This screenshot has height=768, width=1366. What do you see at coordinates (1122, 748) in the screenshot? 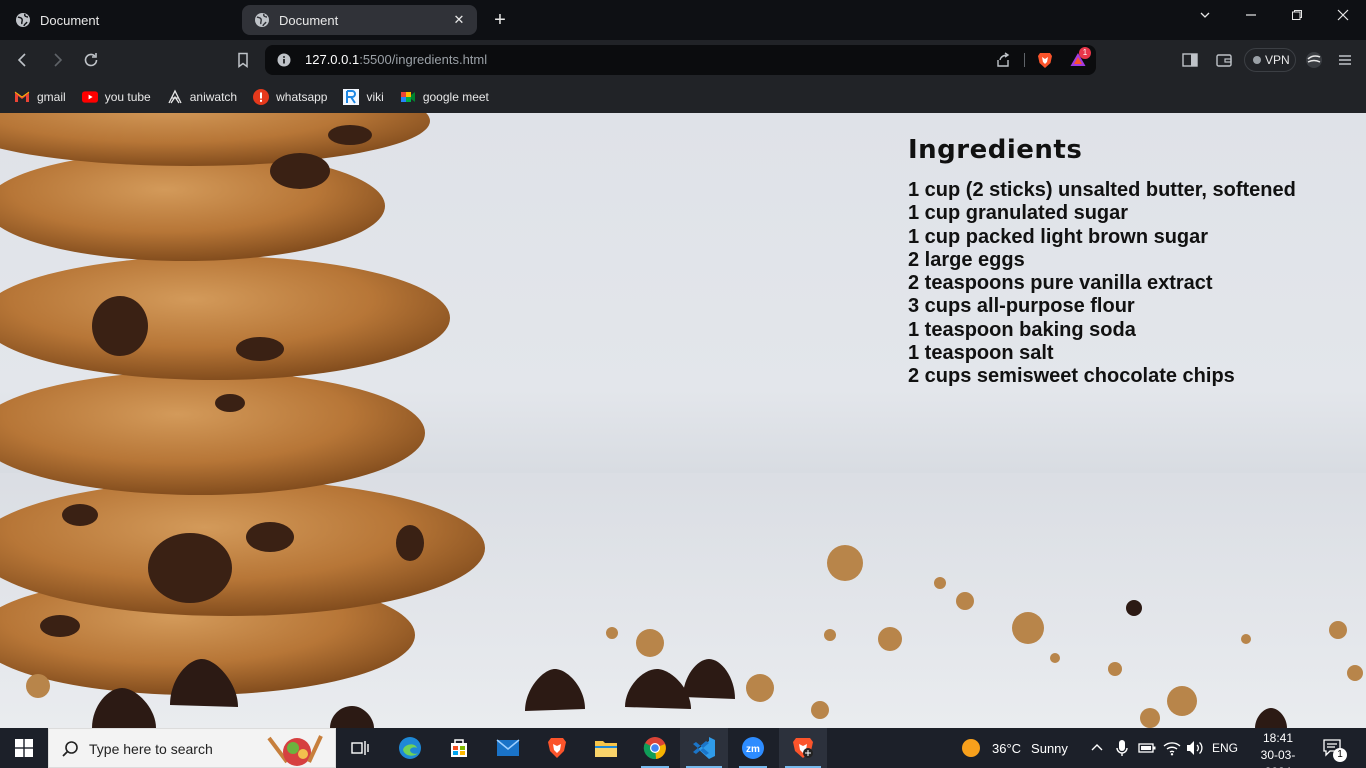
I see `microphone-status` at bounding box center [1122, 748].